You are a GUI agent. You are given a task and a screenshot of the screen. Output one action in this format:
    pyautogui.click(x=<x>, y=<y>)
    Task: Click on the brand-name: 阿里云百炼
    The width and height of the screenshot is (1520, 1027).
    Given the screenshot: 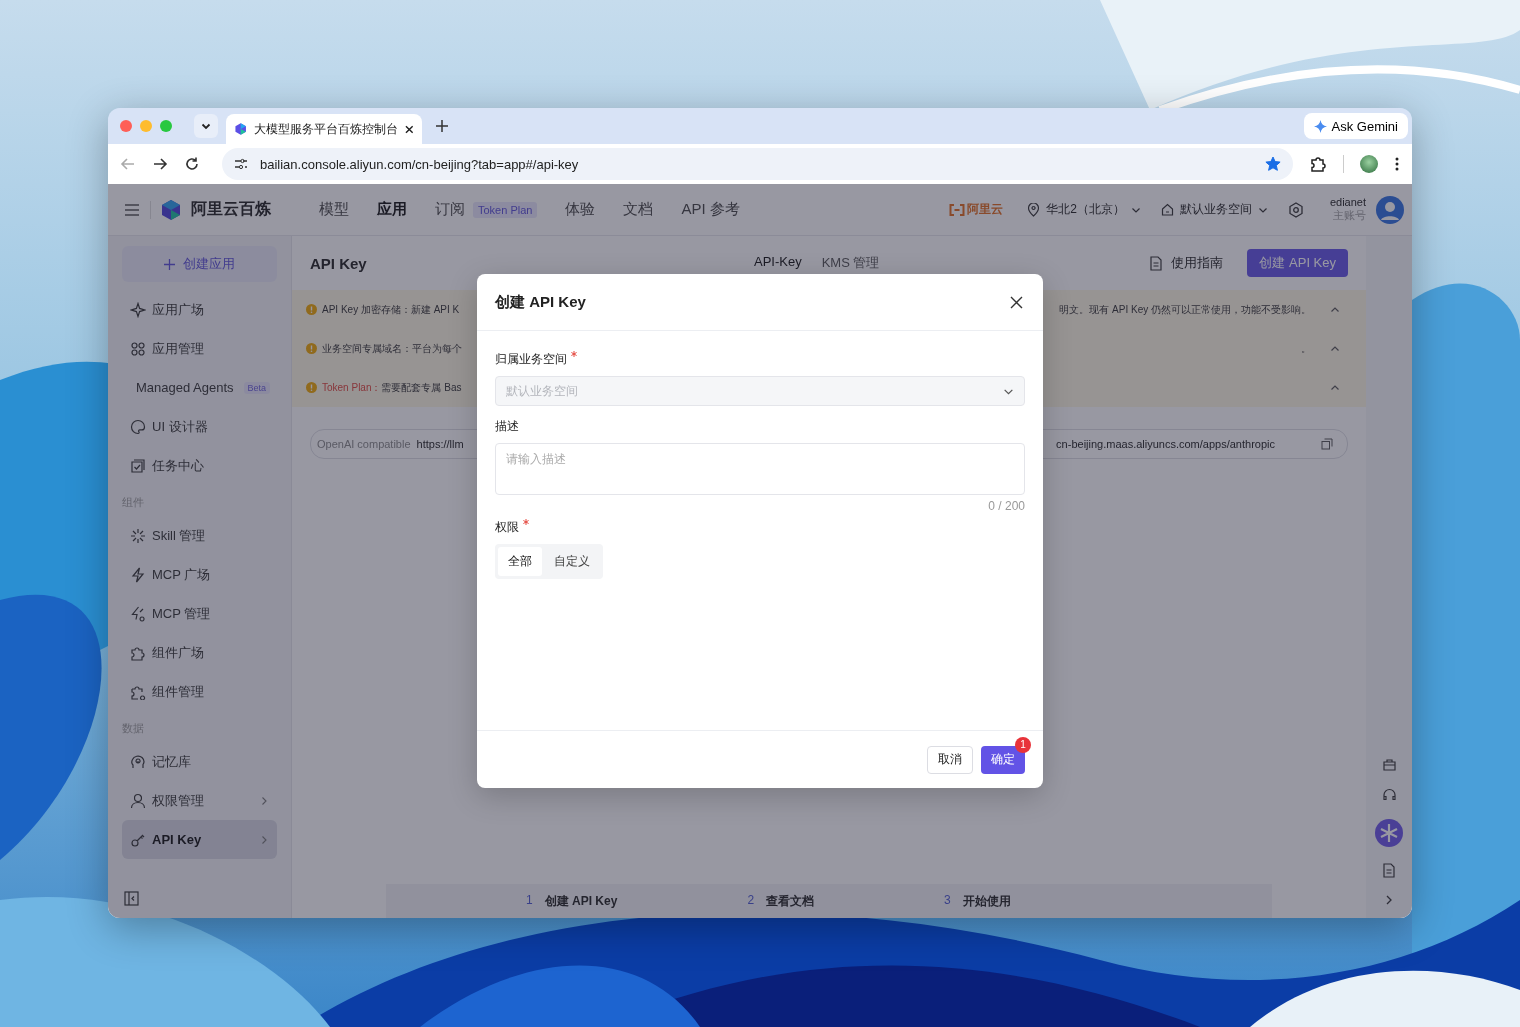 What is the action you would take?
    pyautogui.click(x=231, y=209)
    